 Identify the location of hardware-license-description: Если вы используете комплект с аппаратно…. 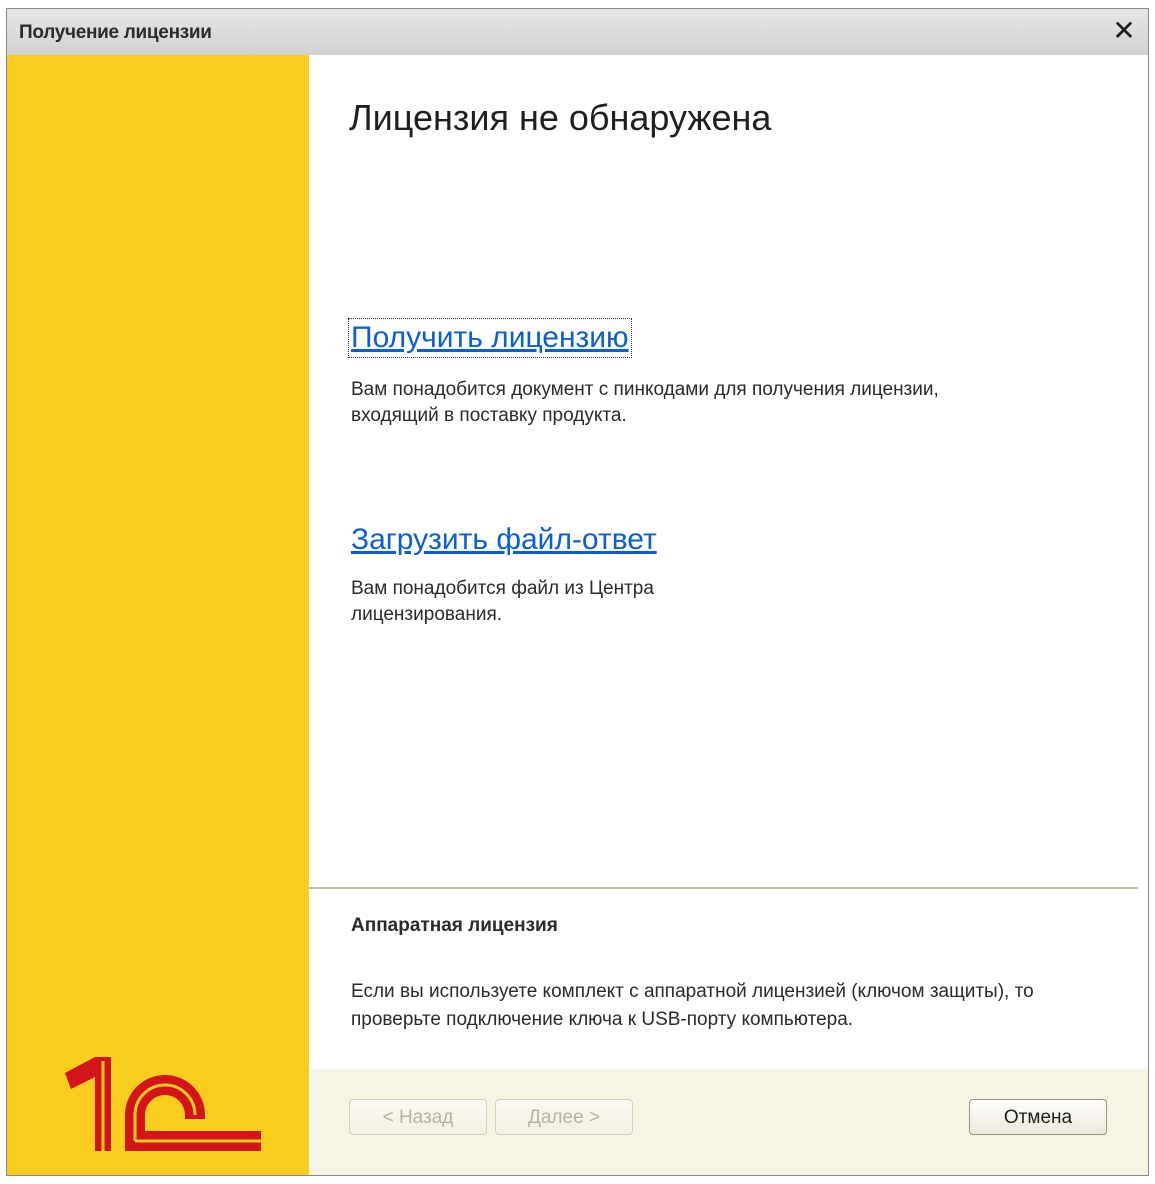
(692, 1005).